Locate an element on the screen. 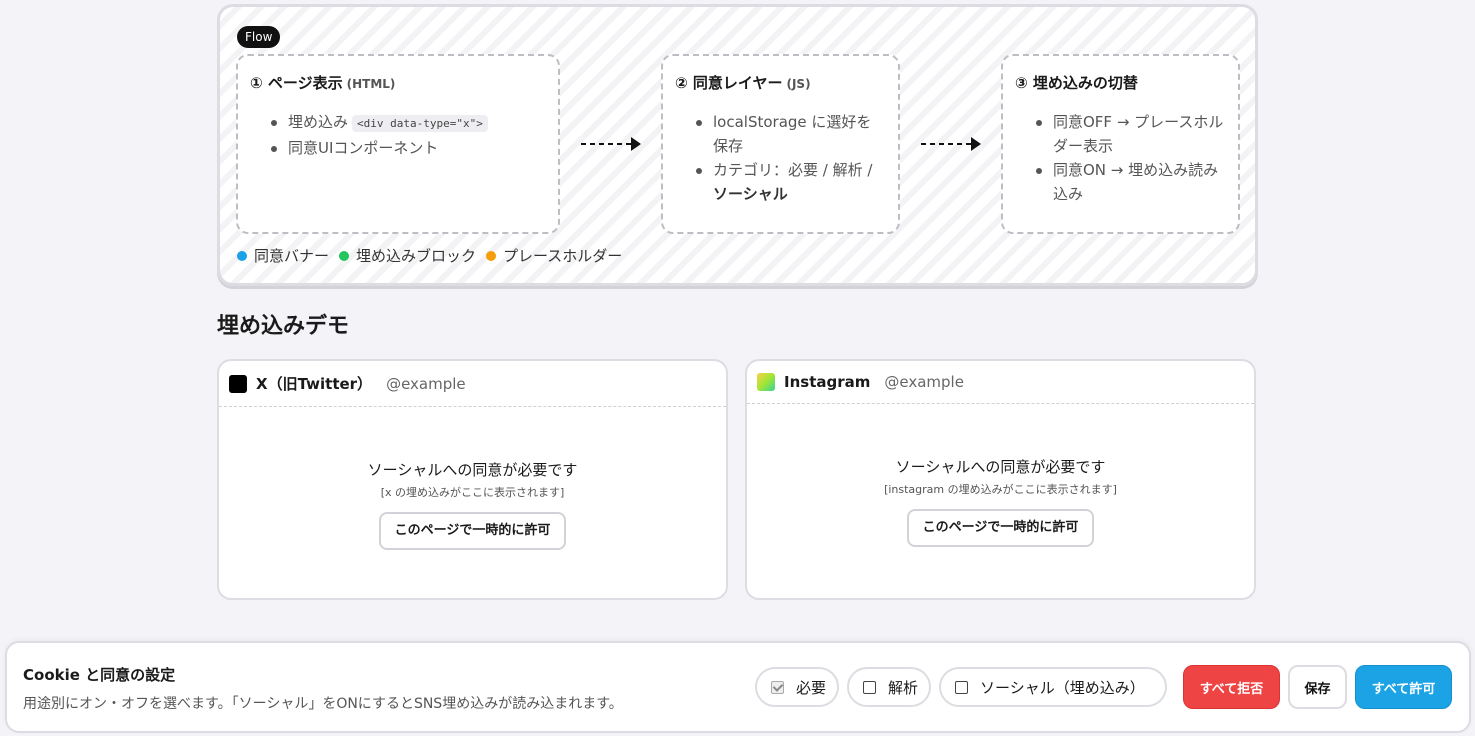  save-button: 保存 is located at coordinates (1317, 687).